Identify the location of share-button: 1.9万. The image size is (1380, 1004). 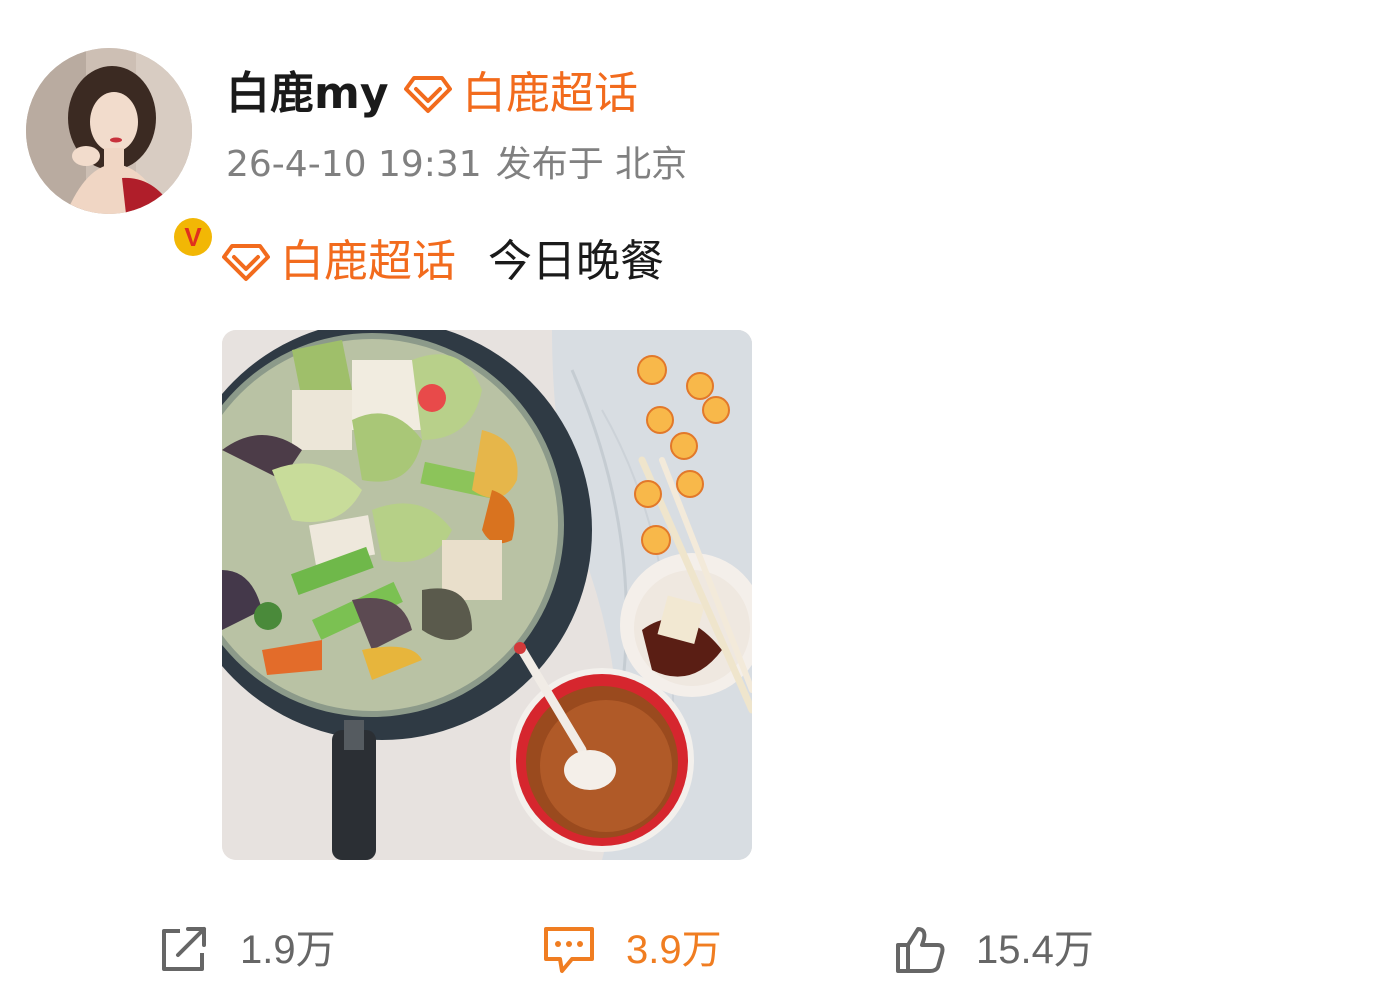
(247, 950).